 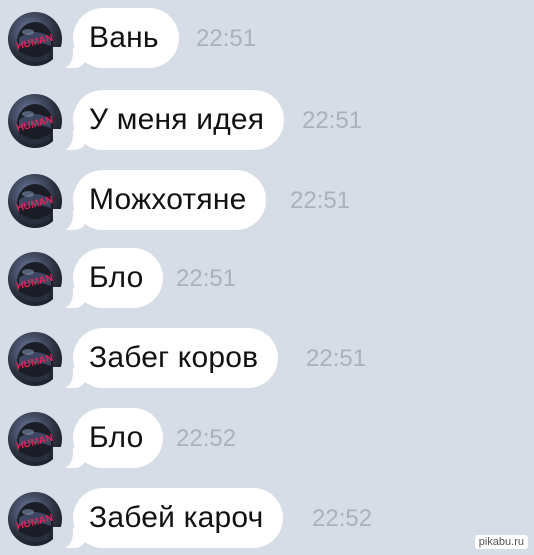 I want to click on message-row: HUMAN Можхотяне 22:51, so click(x=267, y=201).